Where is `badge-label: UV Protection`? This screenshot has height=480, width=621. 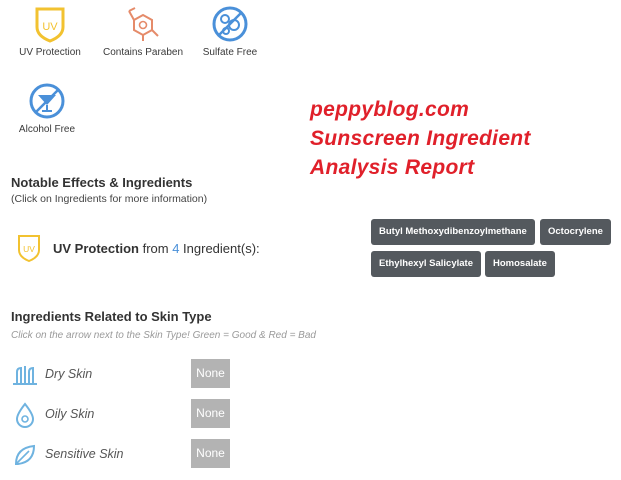 badge-label: UV Protection is located at coordinates (50, 52).